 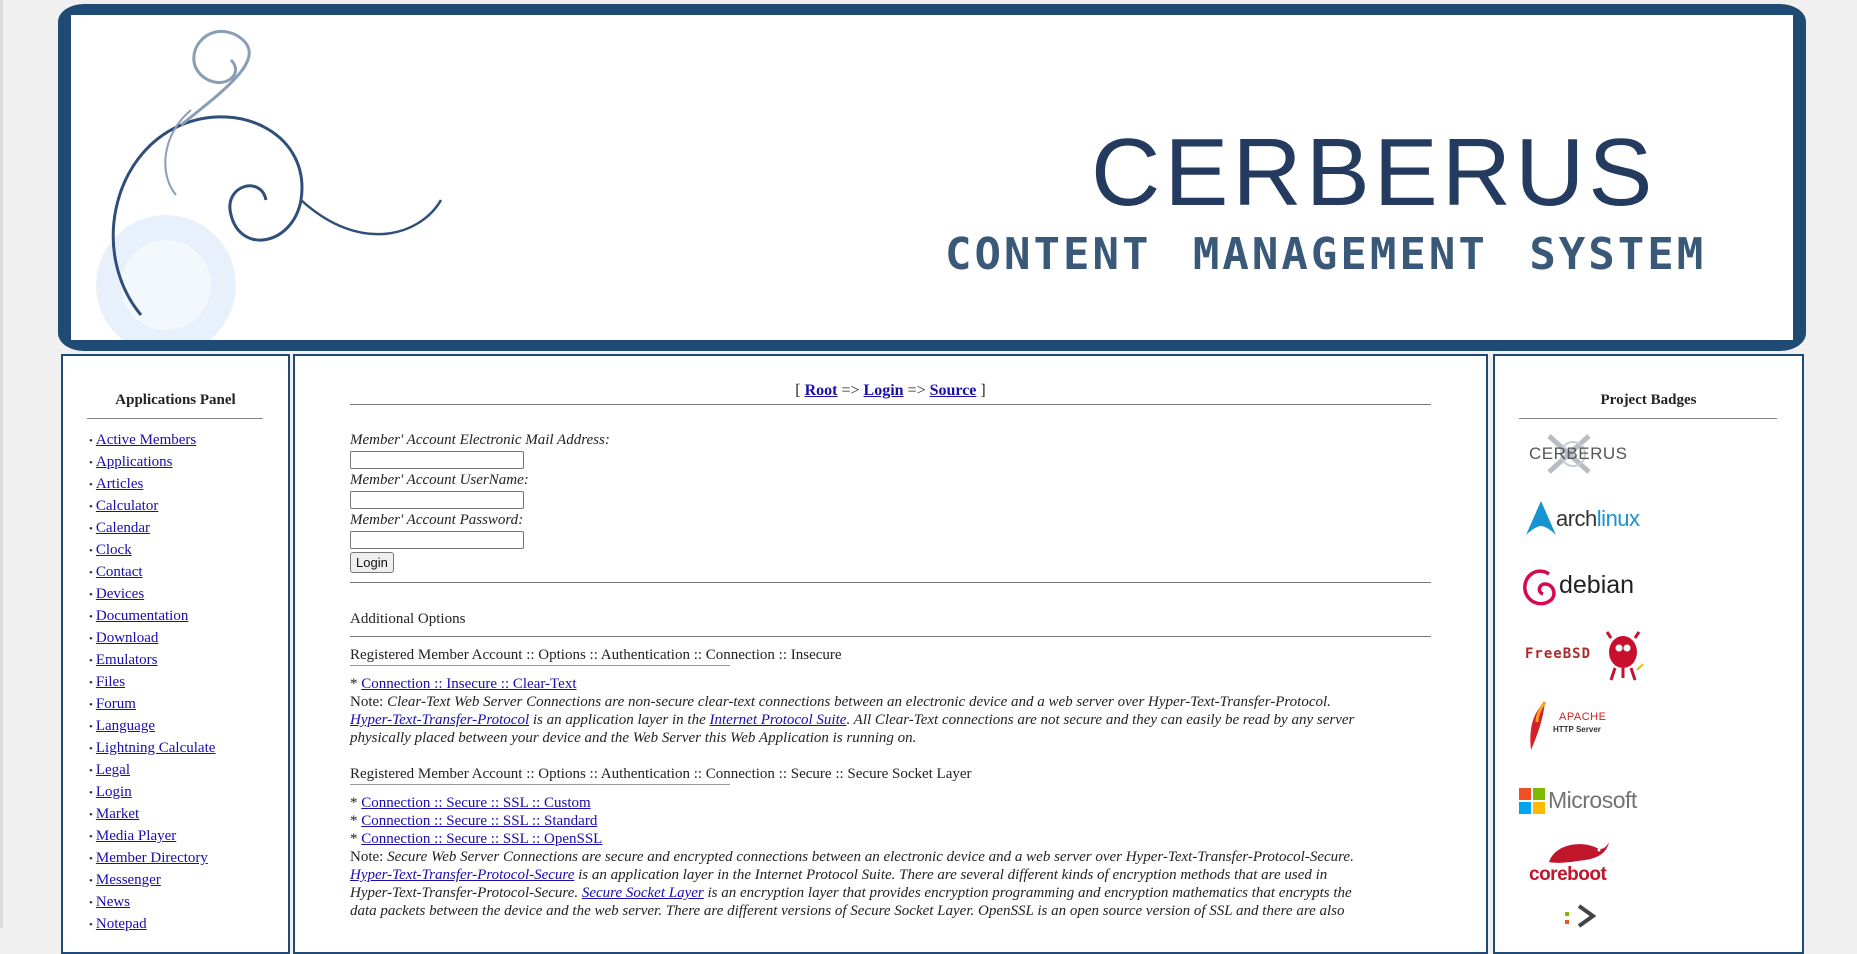 What do you see at coordinates (778, 720) in the screenshot?
I see `link-internet-protocol-suite: Internet Protocol Suite` at bounding box center [778, 720].